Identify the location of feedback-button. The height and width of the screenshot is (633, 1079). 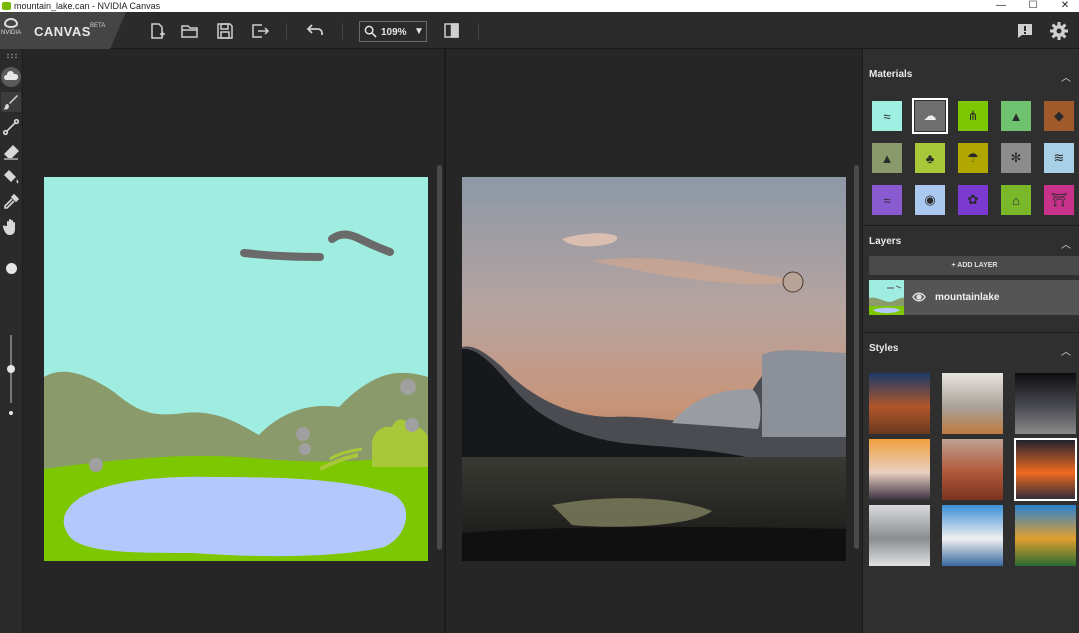
(1025, 31).